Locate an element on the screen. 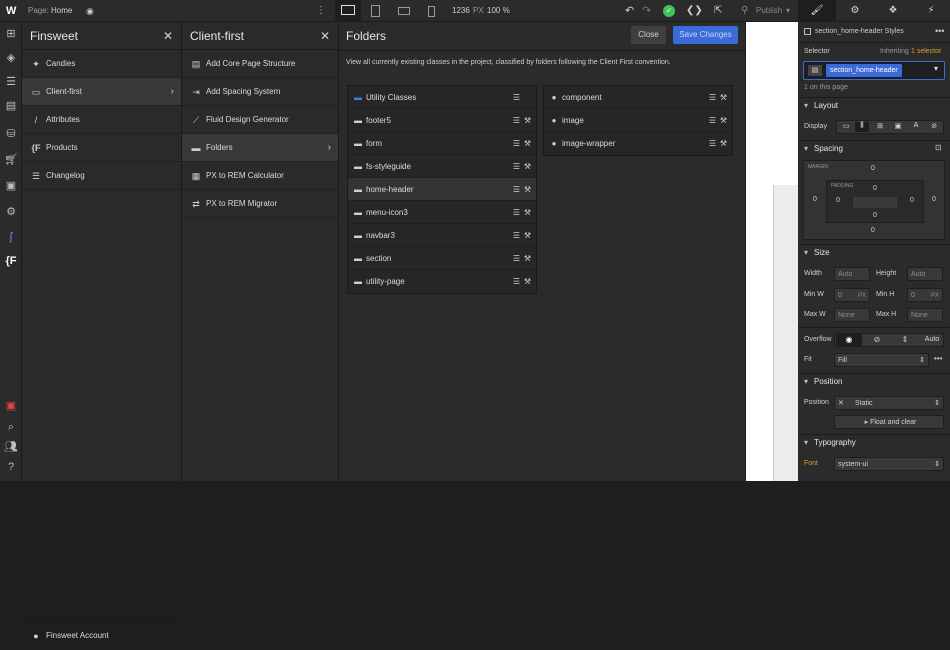 The width and height of the screenshot is (950, 650). menu-item-candies: ✦ Candies is located at coordinates (101, 64).